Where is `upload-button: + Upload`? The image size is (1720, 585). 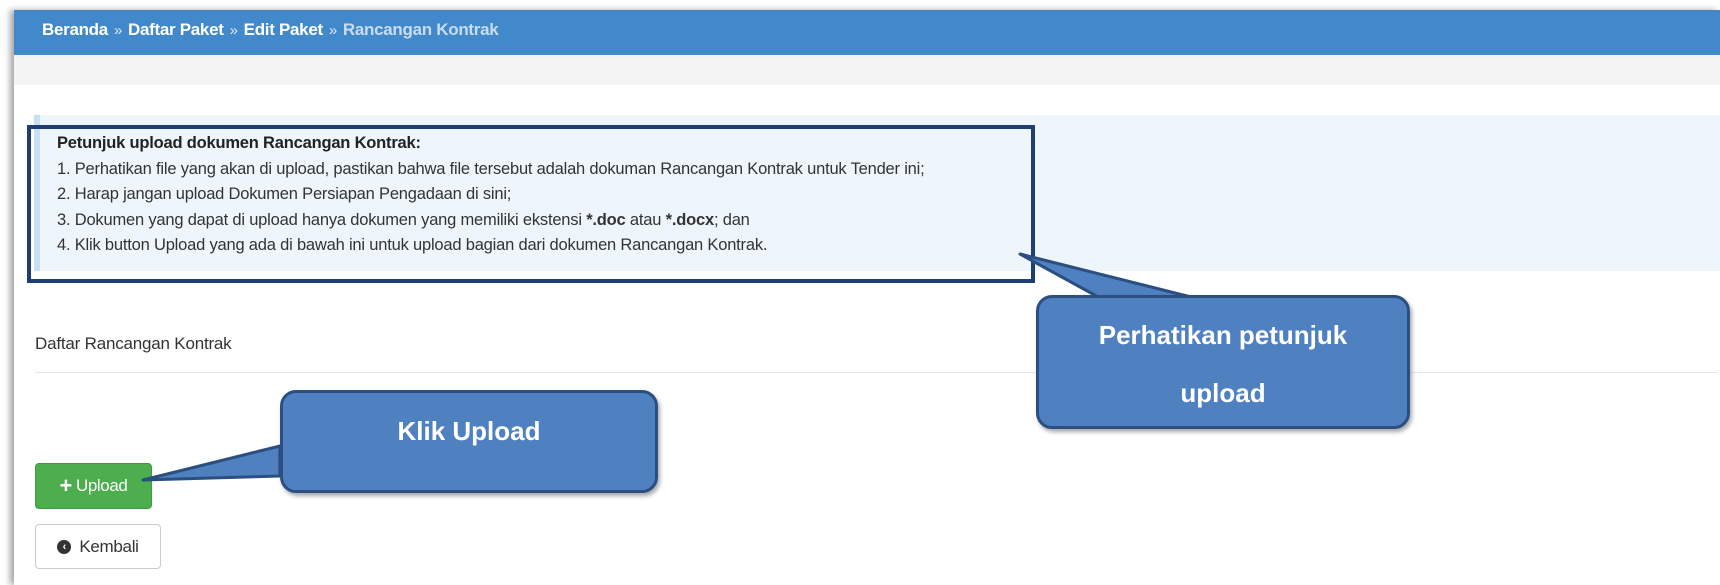 upload-button: + Upload is located at coordinates (93, 486).